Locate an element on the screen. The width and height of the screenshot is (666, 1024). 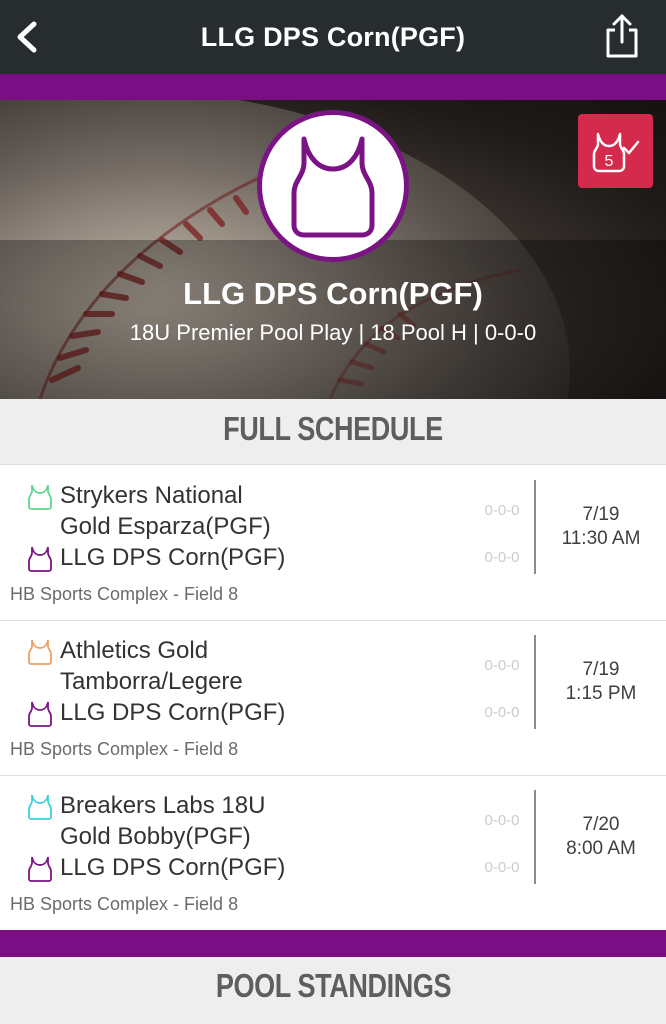
notification-badge: 5 is located at coordinates (615, 151).